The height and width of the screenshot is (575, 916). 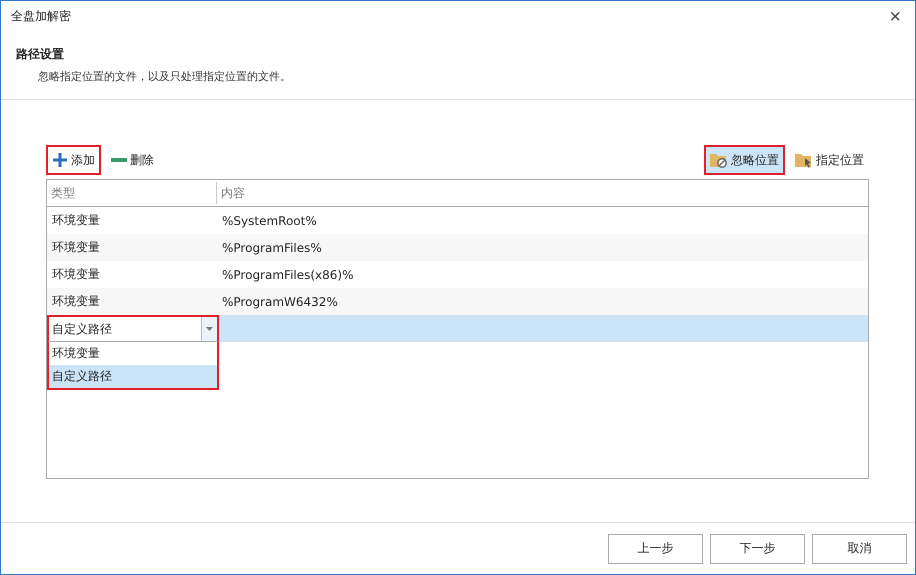 What do you see at coordinates (81, 329) in the screenshot?
I see `combo-value: 自定义路径` at bounding box center [81, 329].